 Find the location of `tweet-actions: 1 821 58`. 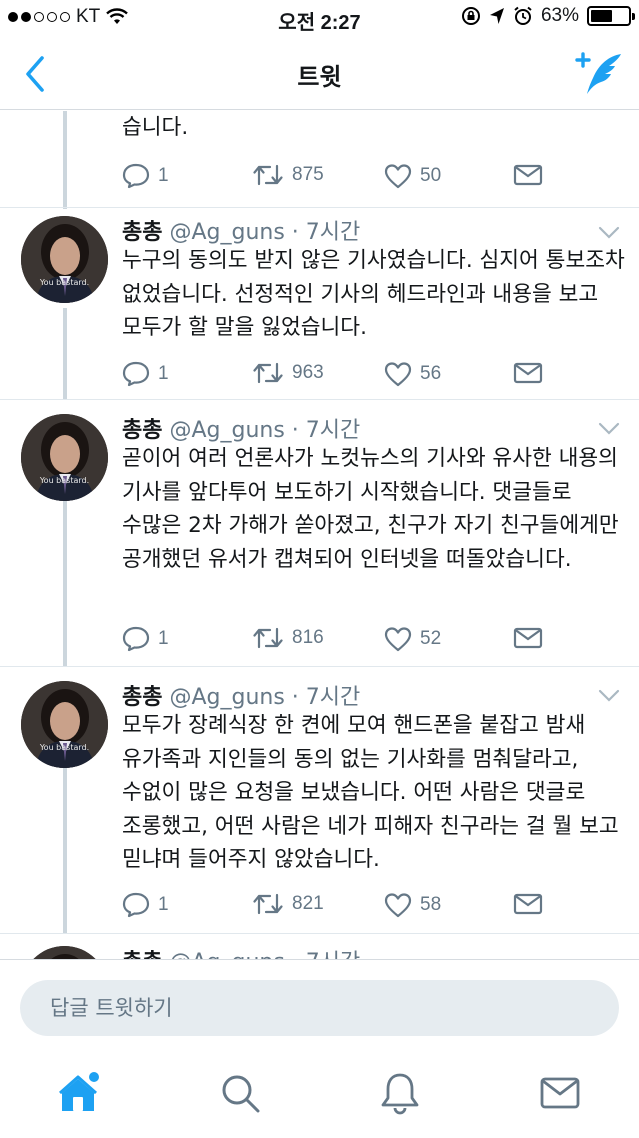

tweet-actions: 1 821 58 is located at coordinates (372, 907).